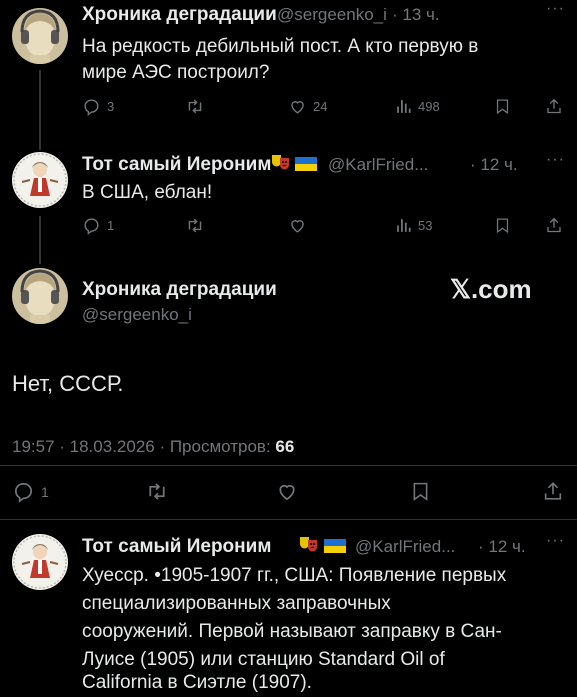 This screenshot has width=577, height=697. I want to click on reply-button: 3, so click(98, 106).